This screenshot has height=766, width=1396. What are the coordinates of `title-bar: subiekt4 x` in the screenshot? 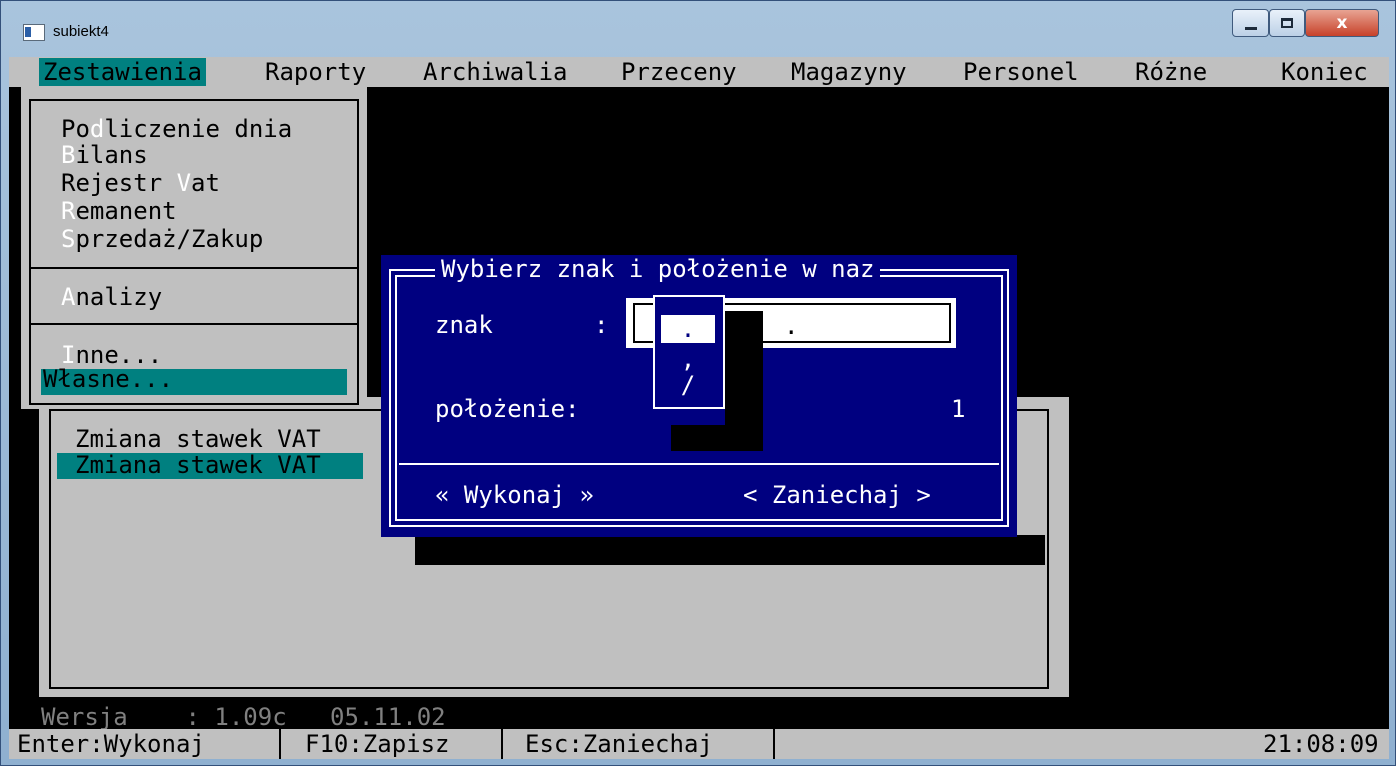 It's located at (698, 29).